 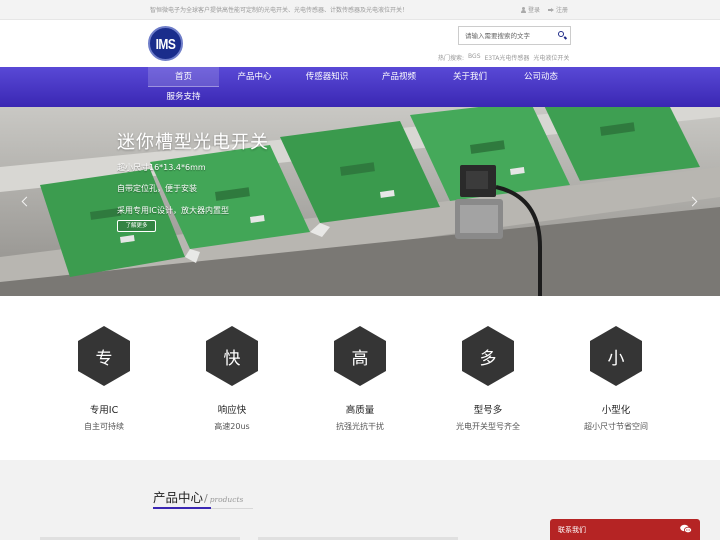 What do you see at coordinates (507, 57) in the screenshot?
I see `hot-search-word: E3TA光电传感器` at bounding box center [507, 57].